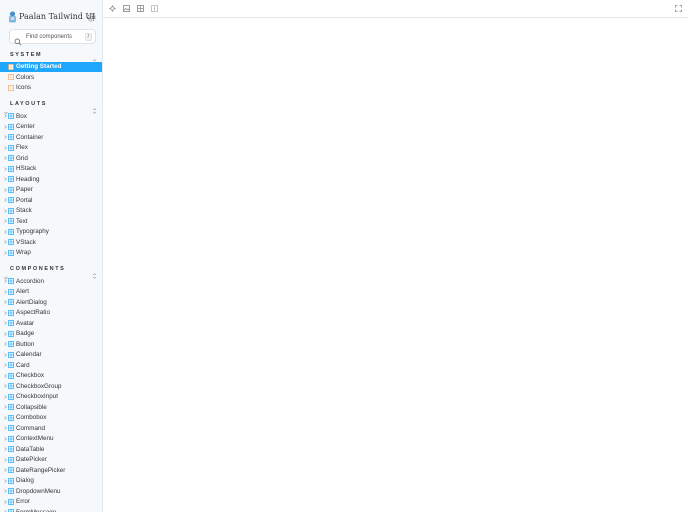 This screenshot has height=512, width=688. Describe the element at coordinates (26, 242) in the screenshot. I see `sidebar-item-label: VStack` at that location.